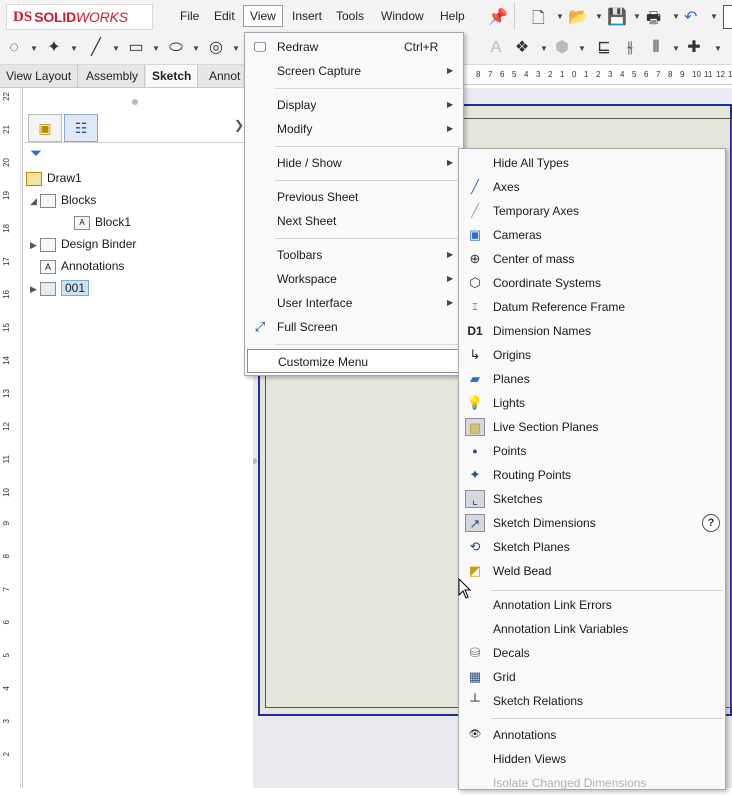  Describe the element at coordinates (592, 187) in the screenshot. I see `menu-item-axes: ╱ Axes` at that location.